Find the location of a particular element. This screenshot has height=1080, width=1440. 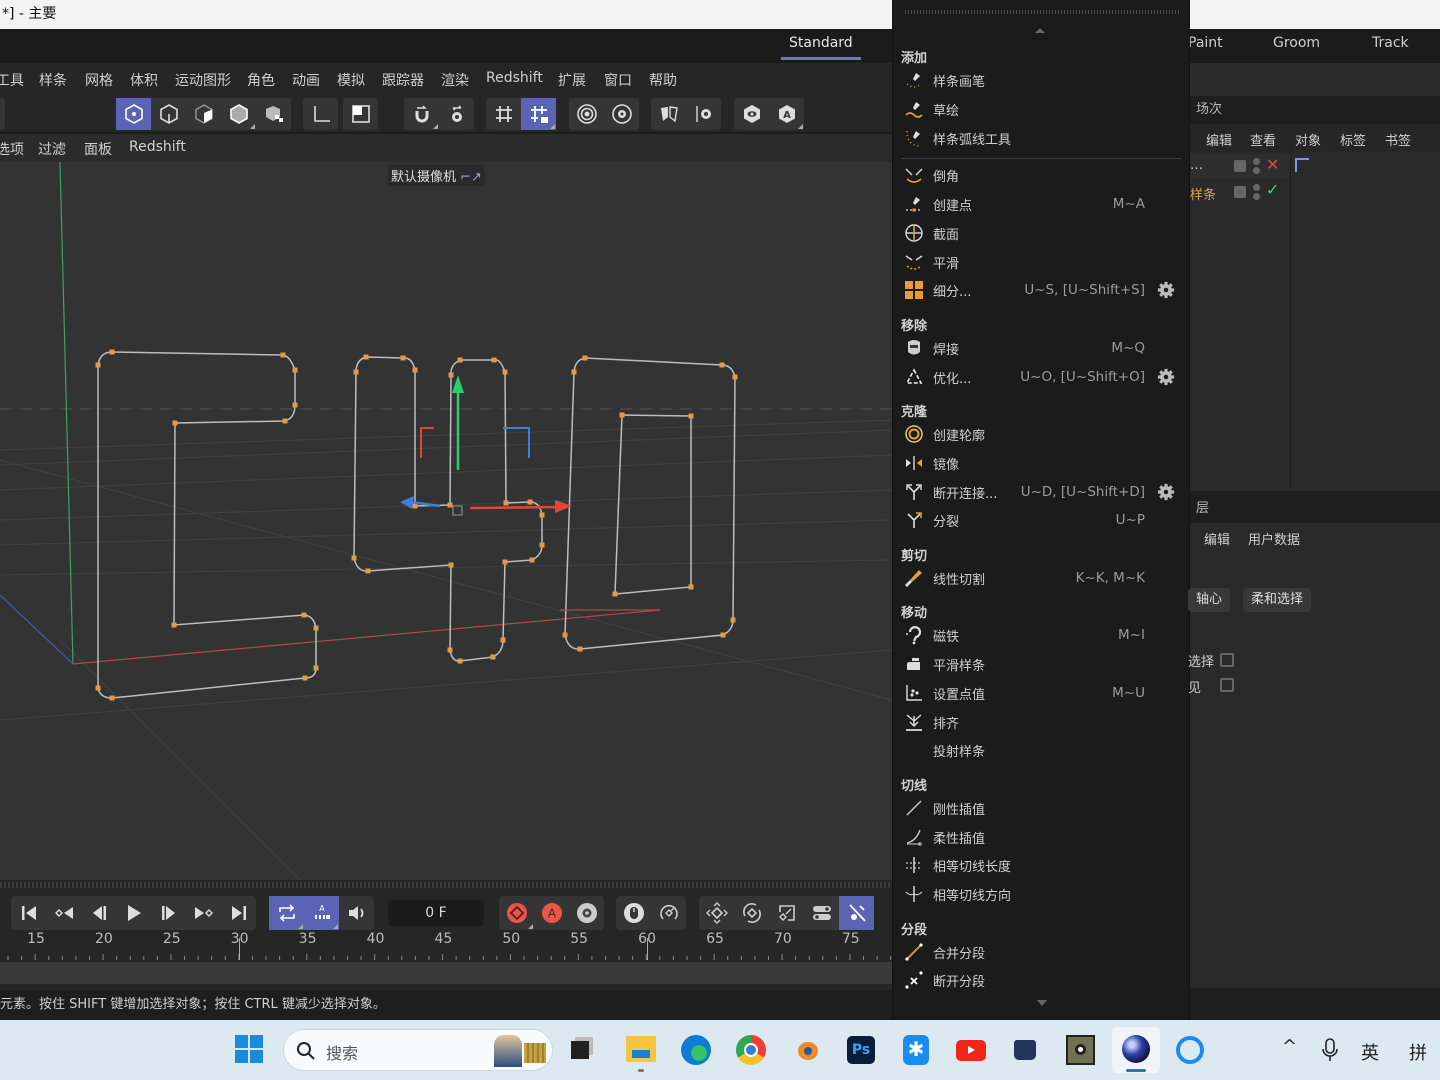

layout-tab-track: Track is located at coordinates (1390, 43).